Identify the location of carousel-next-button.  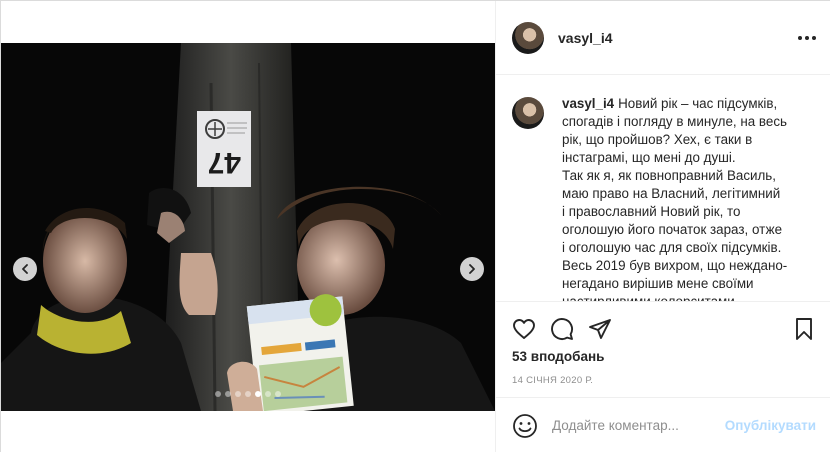
(472, 269).